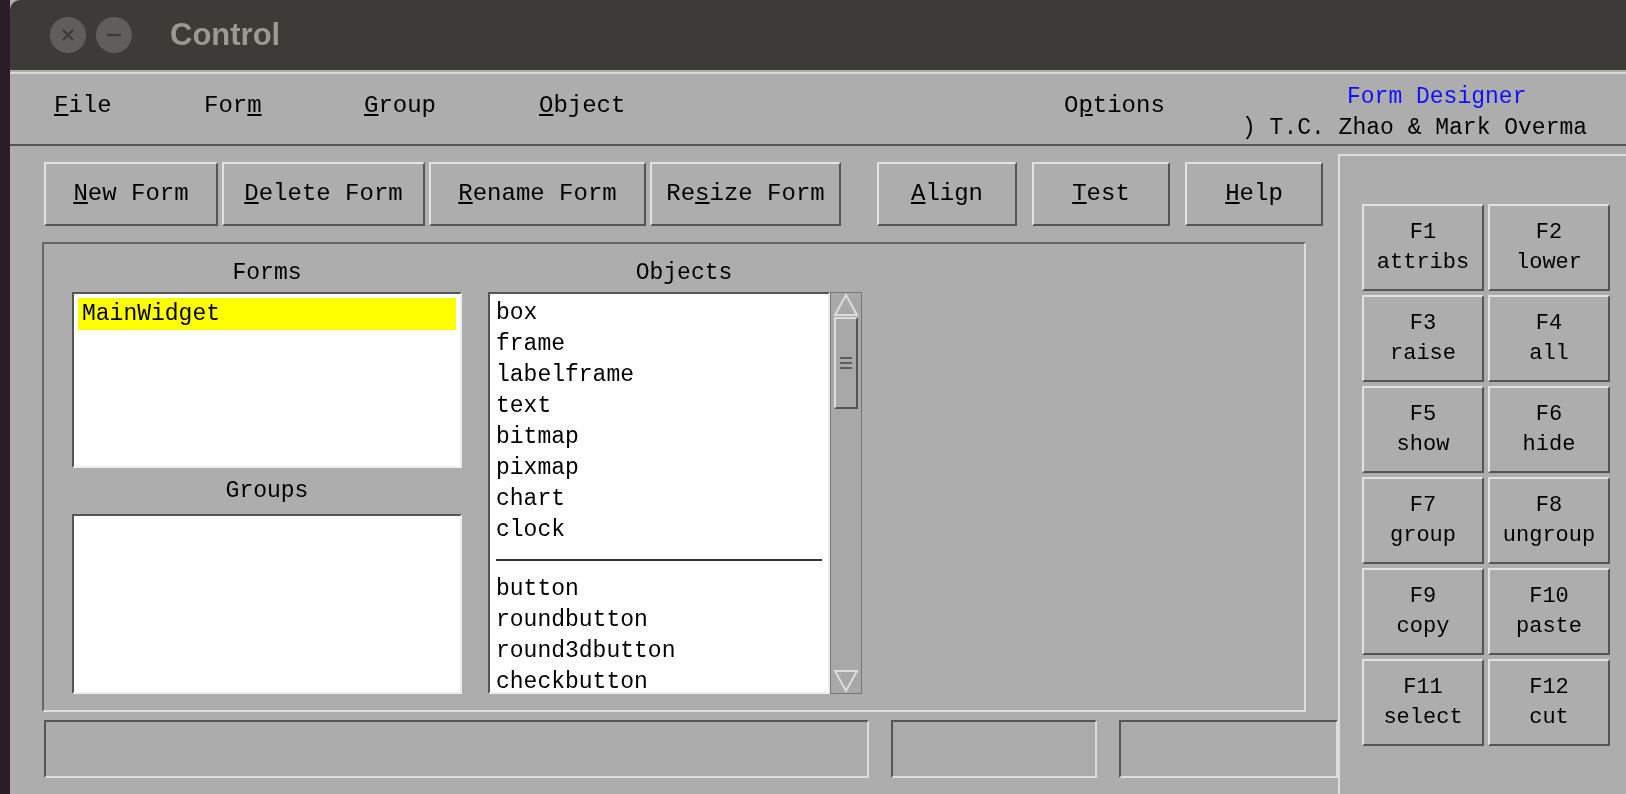 This screenshot has height=794, width=1626. Describe the element at coordinates (267, 314) in the screenshot. I see `form-list-item: MainWidget` at that location.